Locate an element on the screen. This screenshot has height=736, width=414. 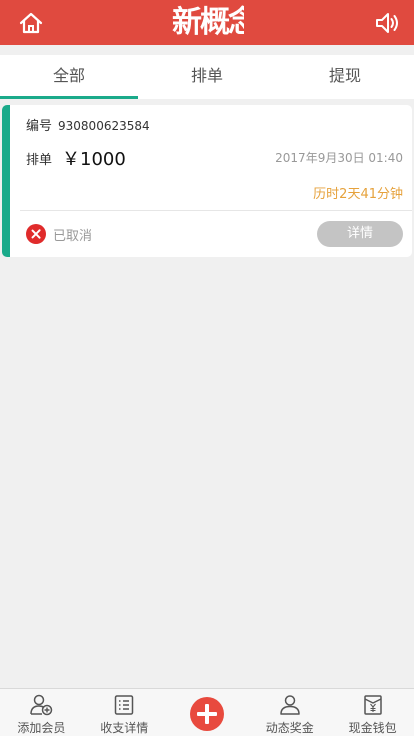
nav-add is located at coordinates (207, 712).